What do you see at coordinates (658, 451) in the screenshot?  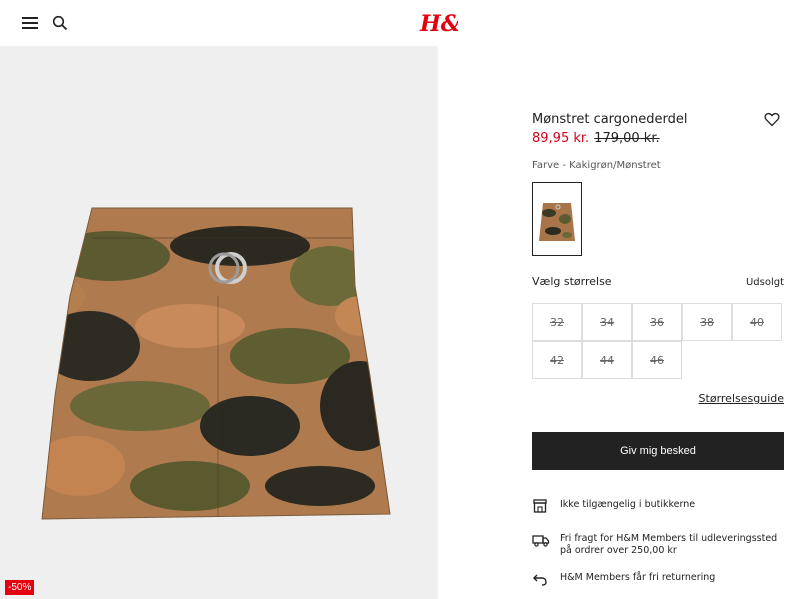 I see `notify-me-button: Giv mig besked` at bounding box center [658, 451].